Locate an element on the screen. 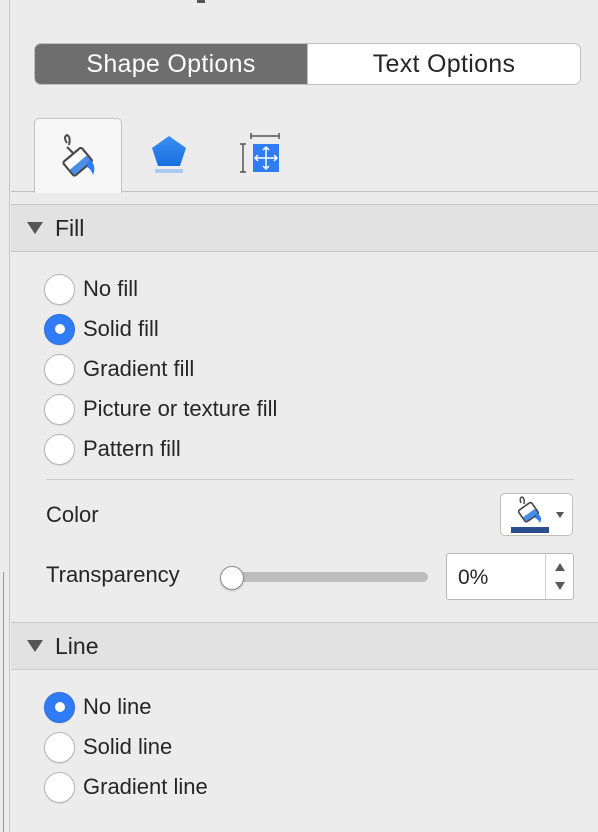  color-label: Color is located at coordinates (72, 514).